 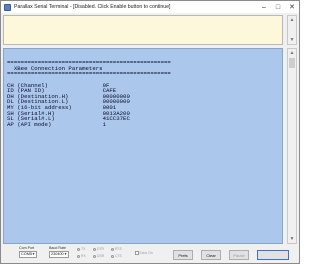 I want to click on terminal-line: AP (API mode) 1, so click(x=56, y=124).